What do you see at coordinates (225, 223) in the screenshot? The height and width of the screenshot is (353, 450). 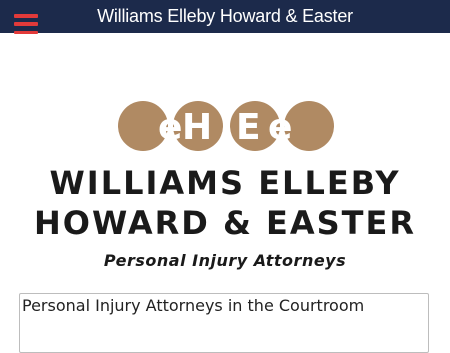 I see `firm-name-line-2: HOWARD & EASTER` at bounding box center [225, 223].